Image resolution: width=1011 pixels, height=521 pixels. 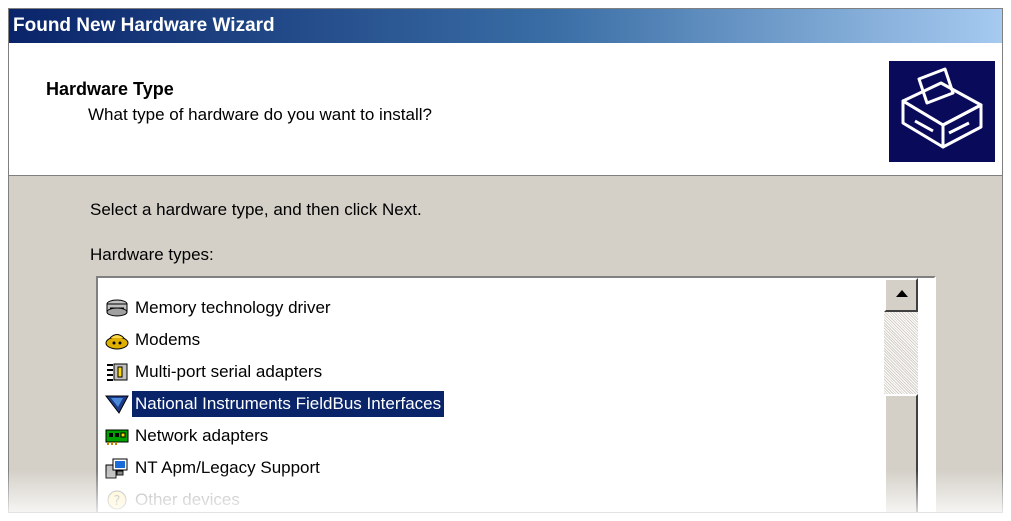 What do you see at coordinates (505, 26) in the screenshot?
I see `title-bar: Found New Hardware Wizard` at bounding box center [505, 26].